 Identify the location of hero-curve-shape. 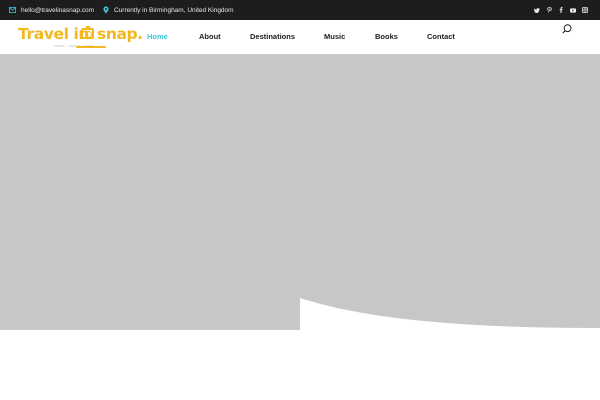
(450, 314).